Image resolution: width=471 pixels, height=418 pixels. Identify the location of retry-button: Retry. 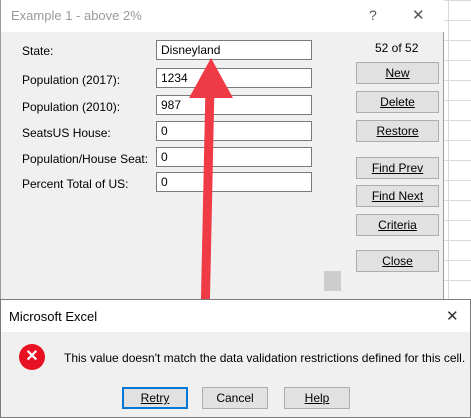
(155, 398).